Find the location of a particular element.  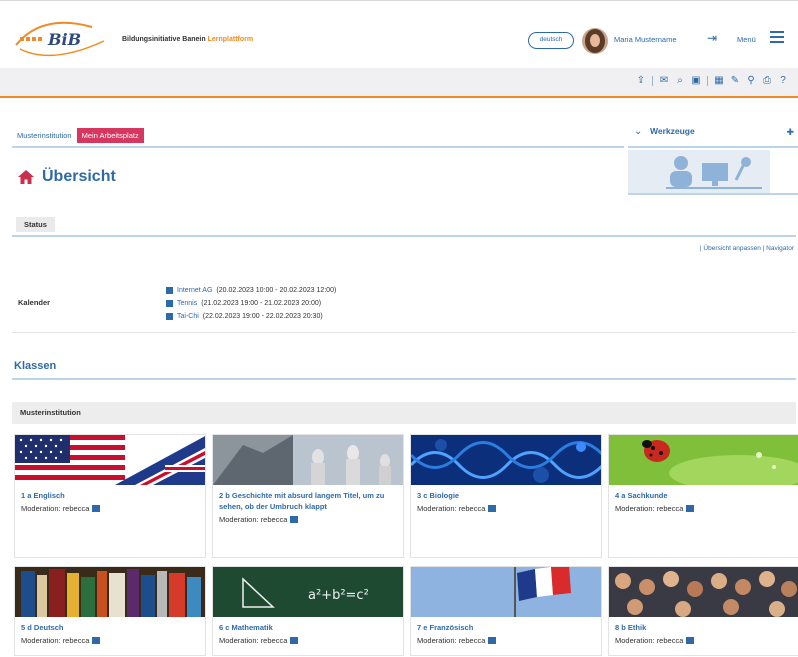

werkzeuge-panel: ⌄ Werkzeuge ✚ is located at coordinates (713, 162).